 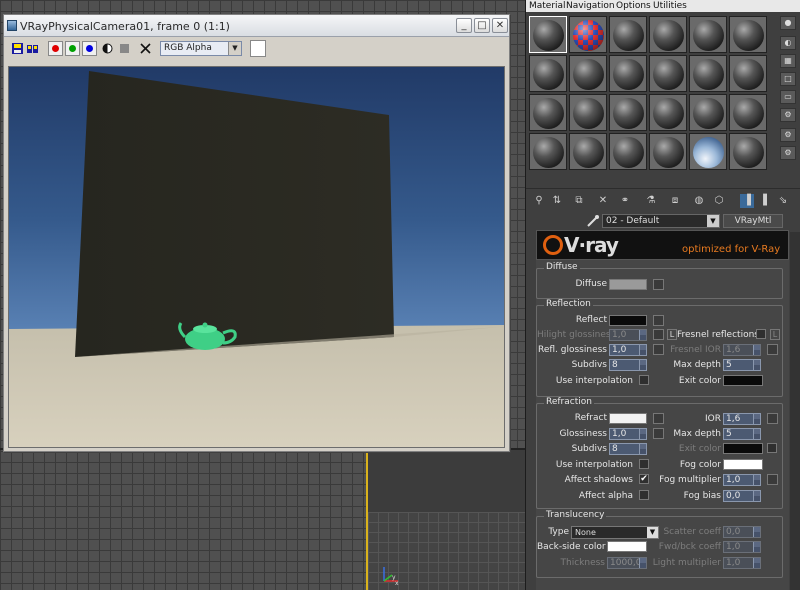 What do you see at coordinates (675, 201) in the screenshot?
I see `material-id-icon: ⧈` at bounding box center [675, 201].